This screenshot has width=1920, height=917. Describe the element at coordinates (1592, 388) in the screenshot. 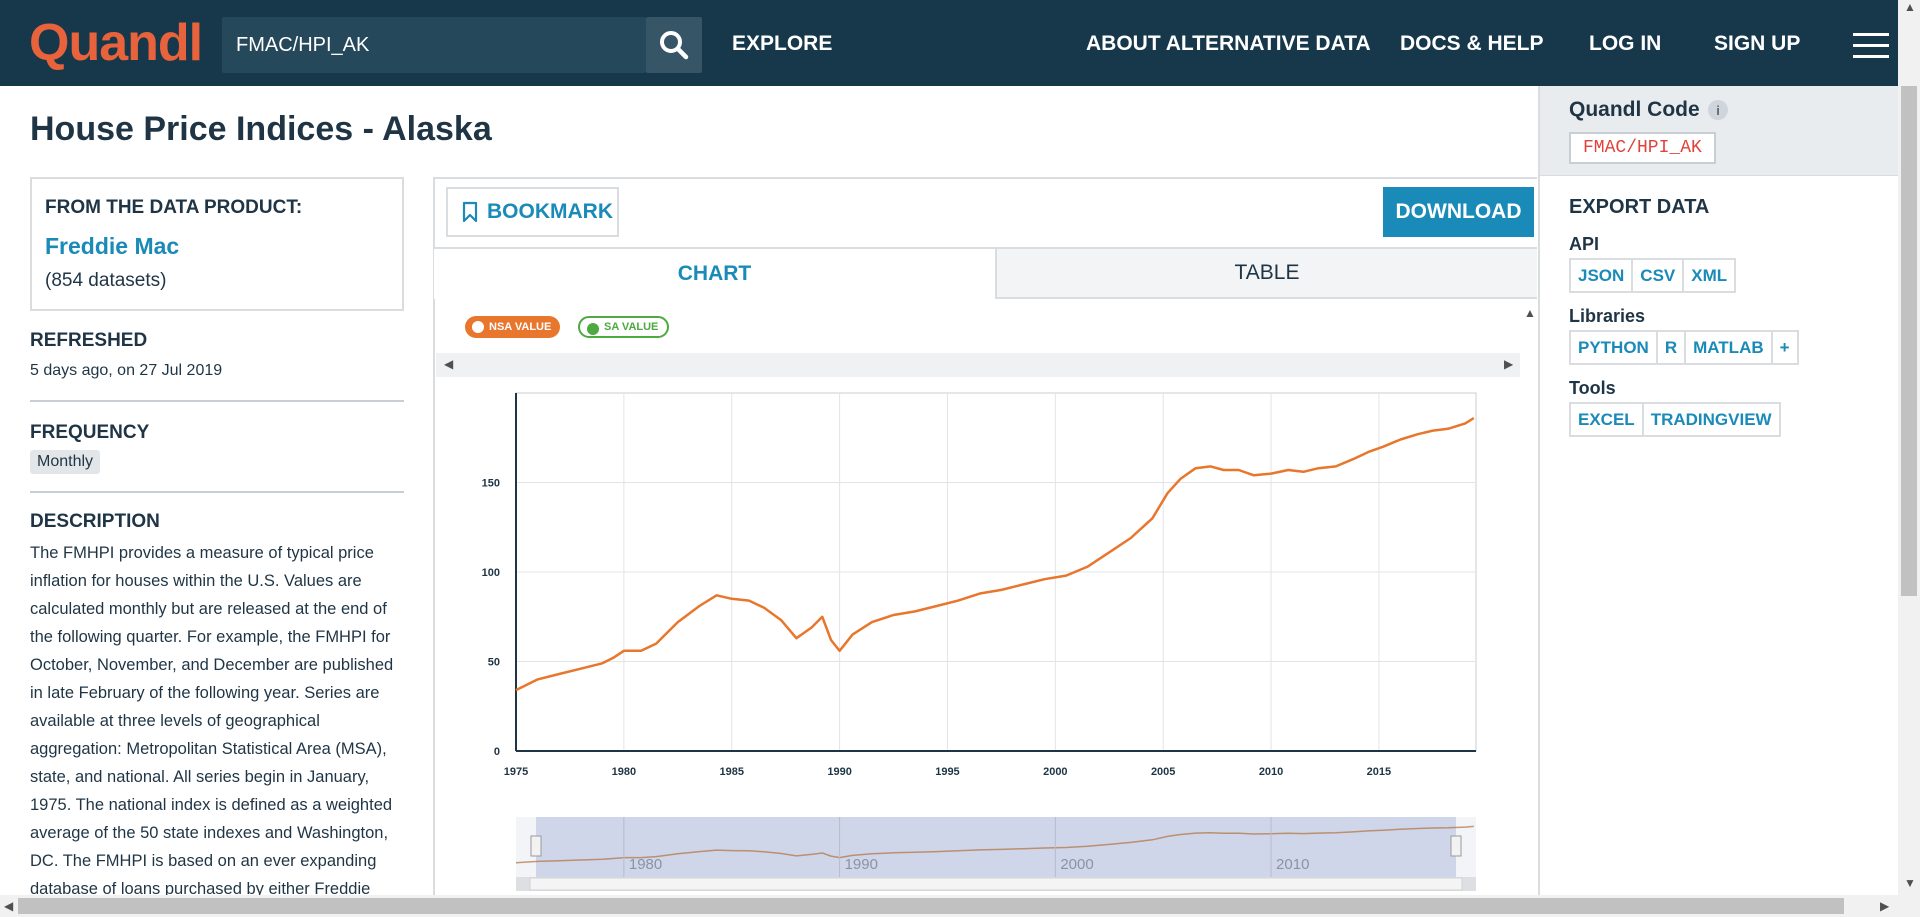

I see `tools-label: Tools` at that location.